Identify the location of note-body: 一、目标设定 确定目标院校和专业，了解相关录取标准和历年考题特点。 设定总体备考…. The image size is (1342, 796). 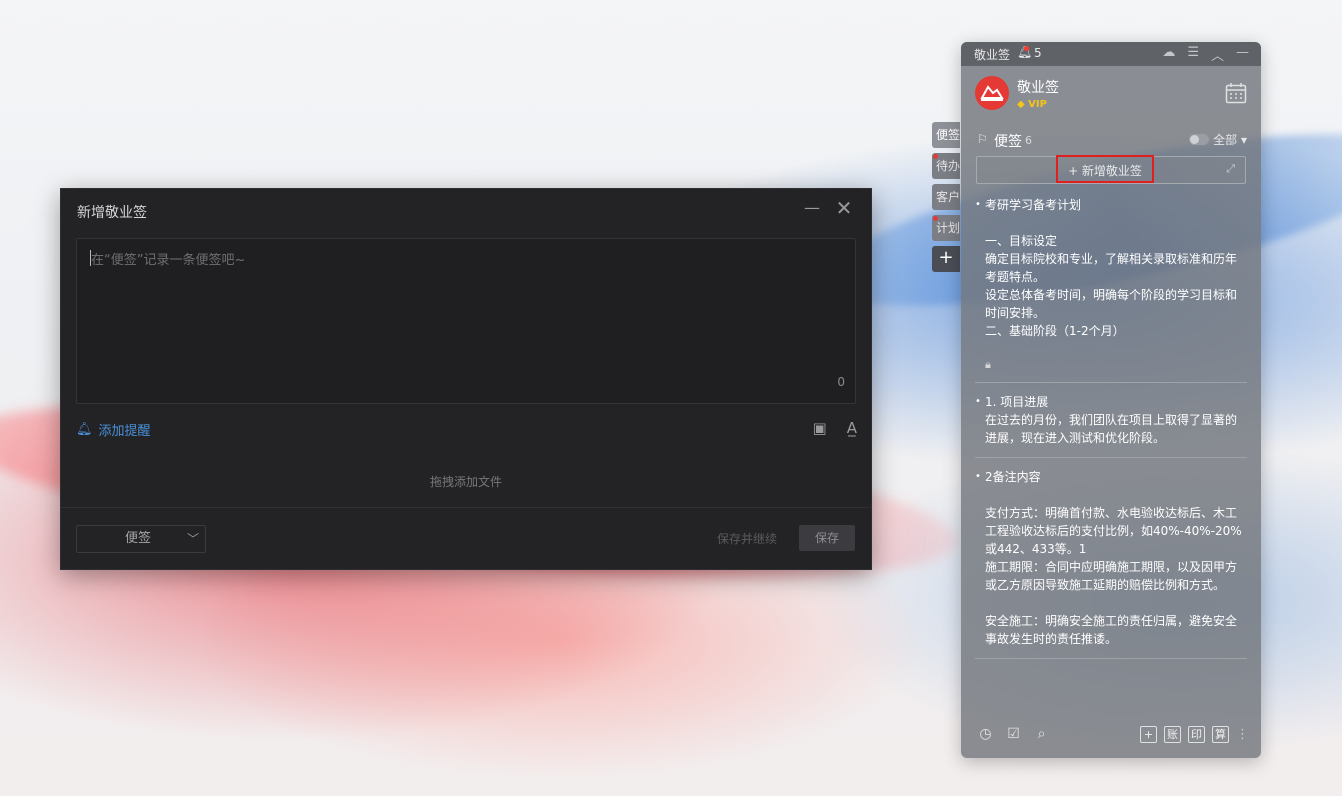
(1111, 286).